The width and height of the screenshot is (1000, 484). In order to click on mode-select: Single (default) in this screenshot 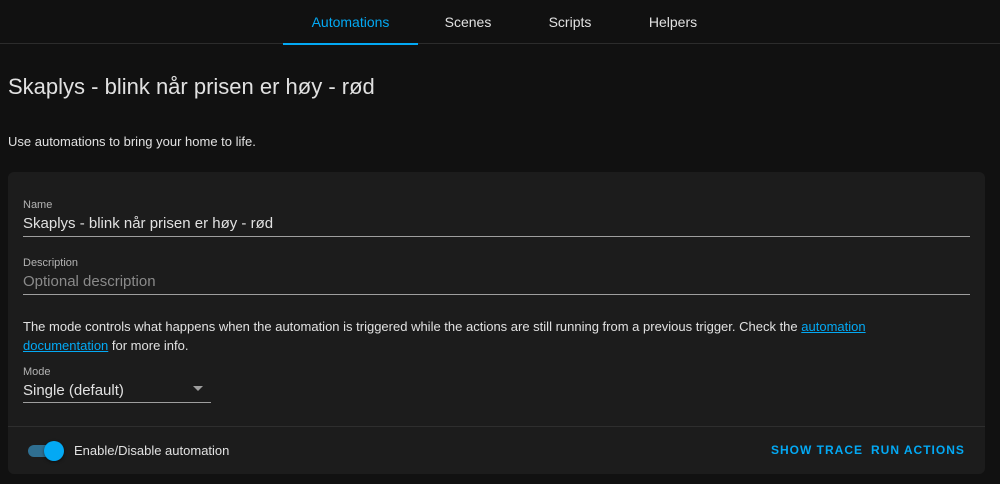, I will do `click(117, 392)`.